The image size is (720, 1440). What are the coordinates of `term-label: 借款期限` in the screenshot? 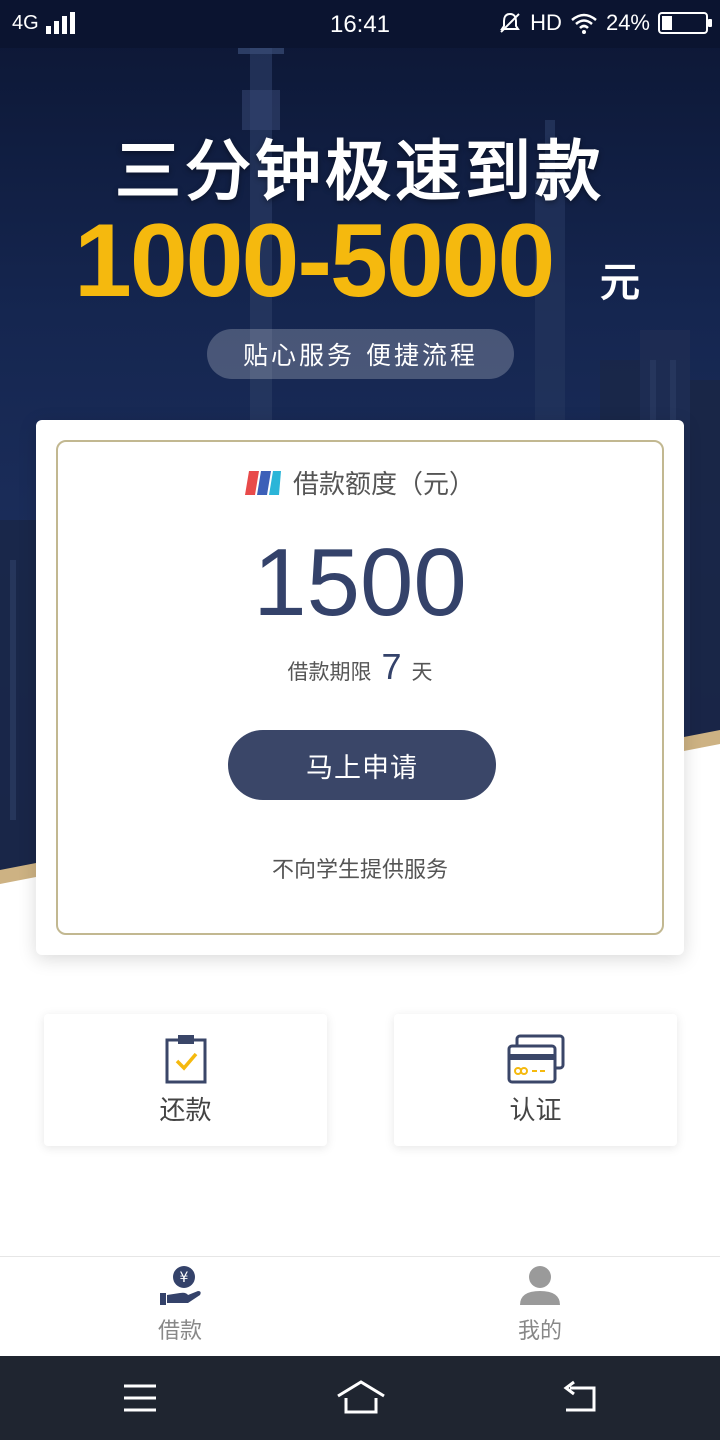 It's located at (329, 672).